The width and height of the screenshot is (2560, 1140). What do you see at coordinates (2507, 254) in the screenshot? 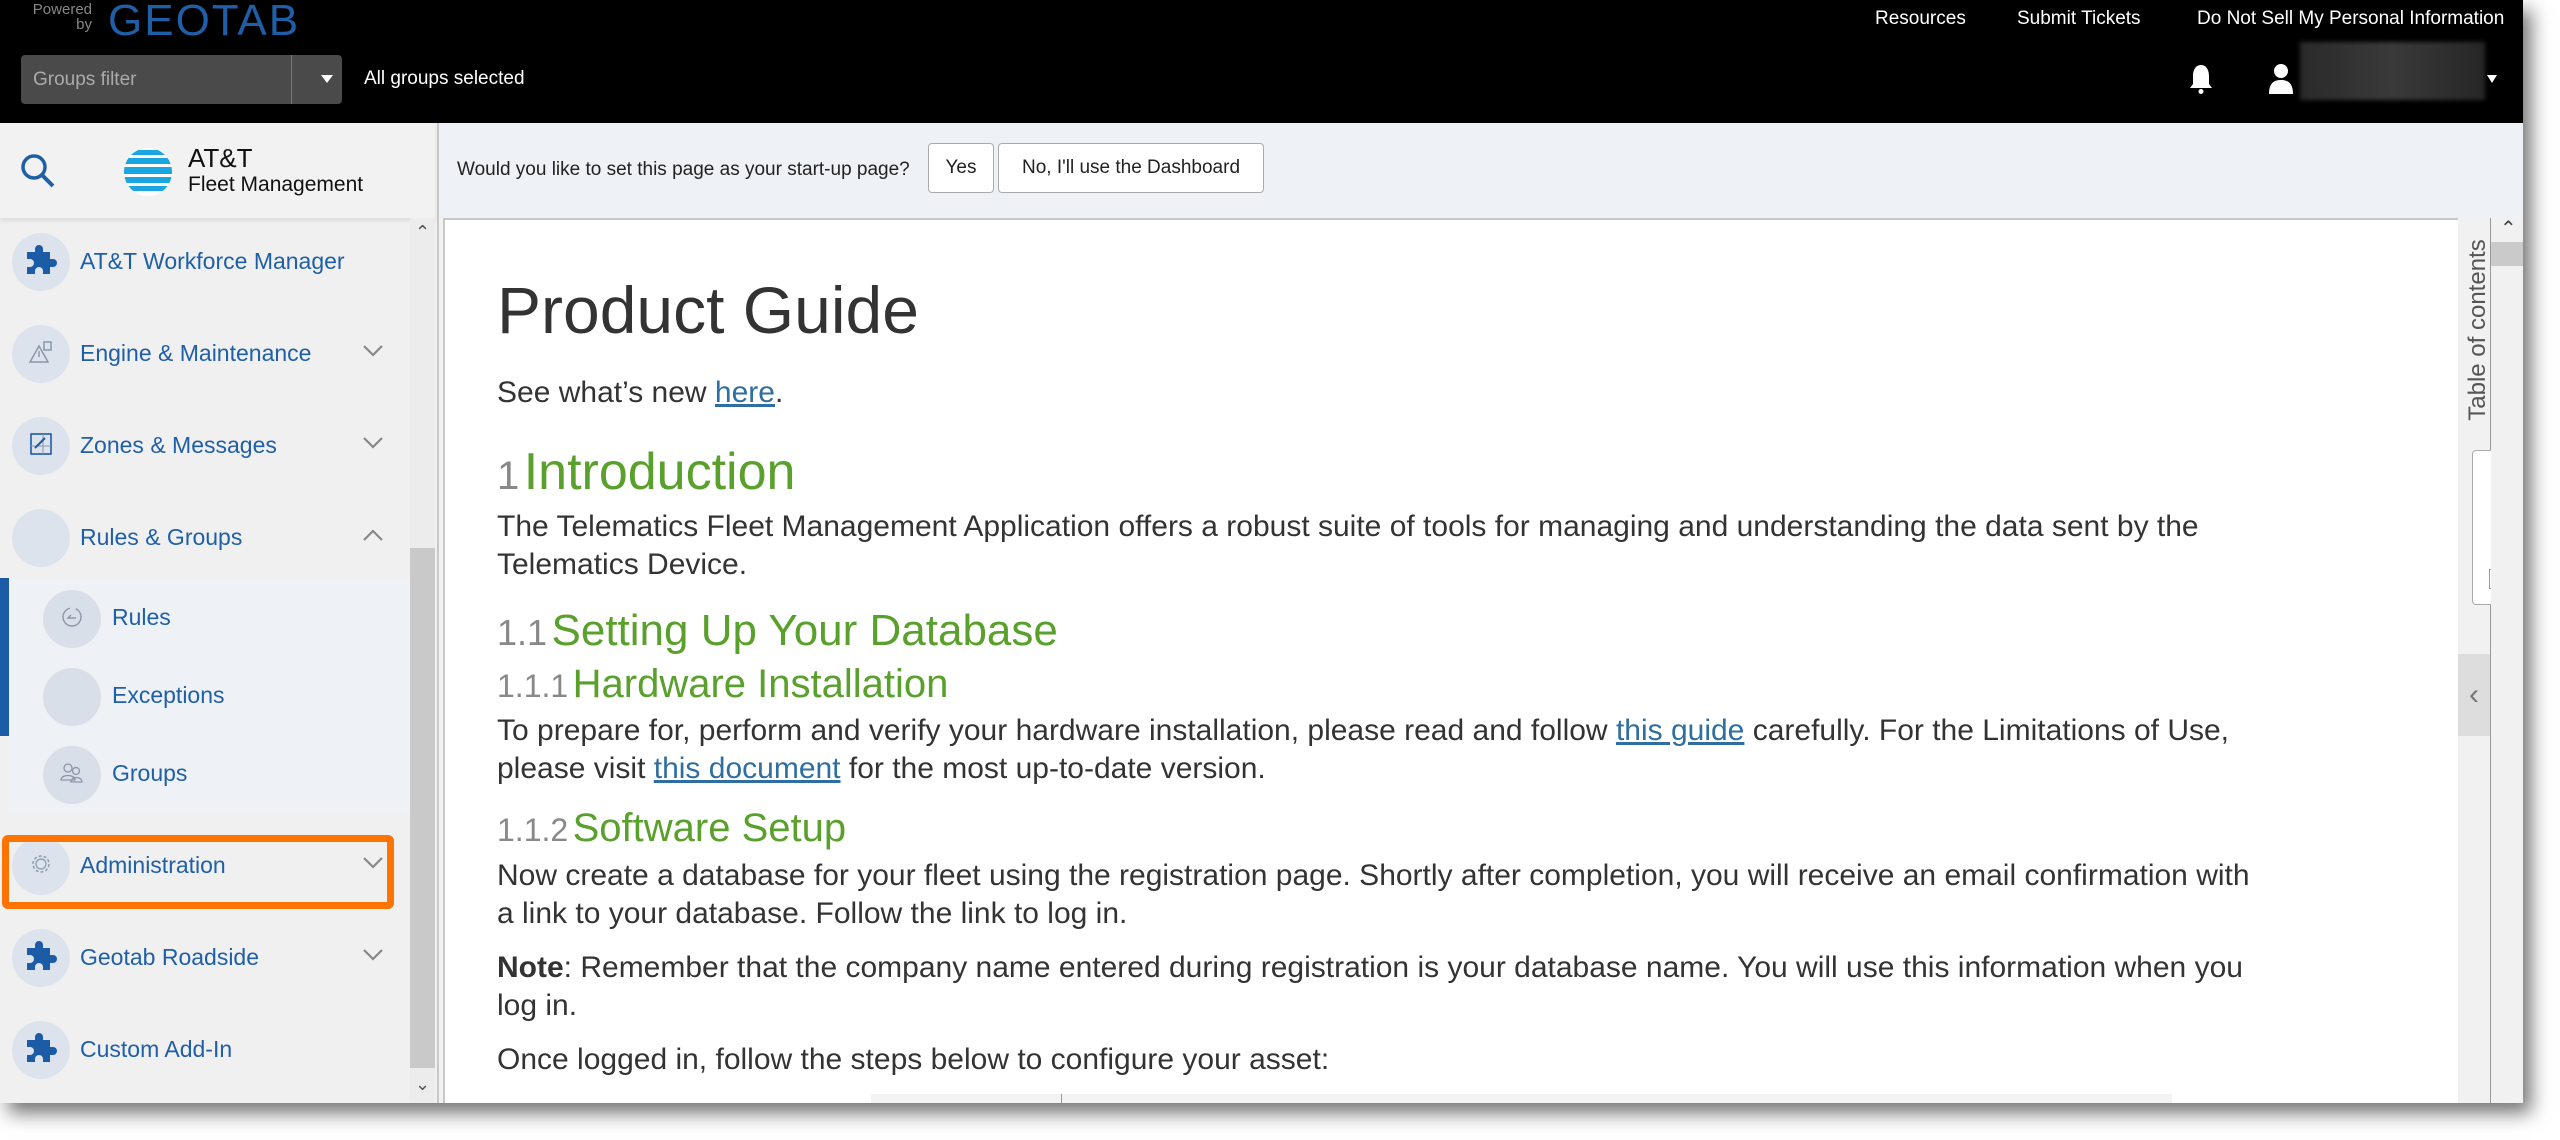
I see `main-scrollbar-thumb` at bounding box center [2507, 254].